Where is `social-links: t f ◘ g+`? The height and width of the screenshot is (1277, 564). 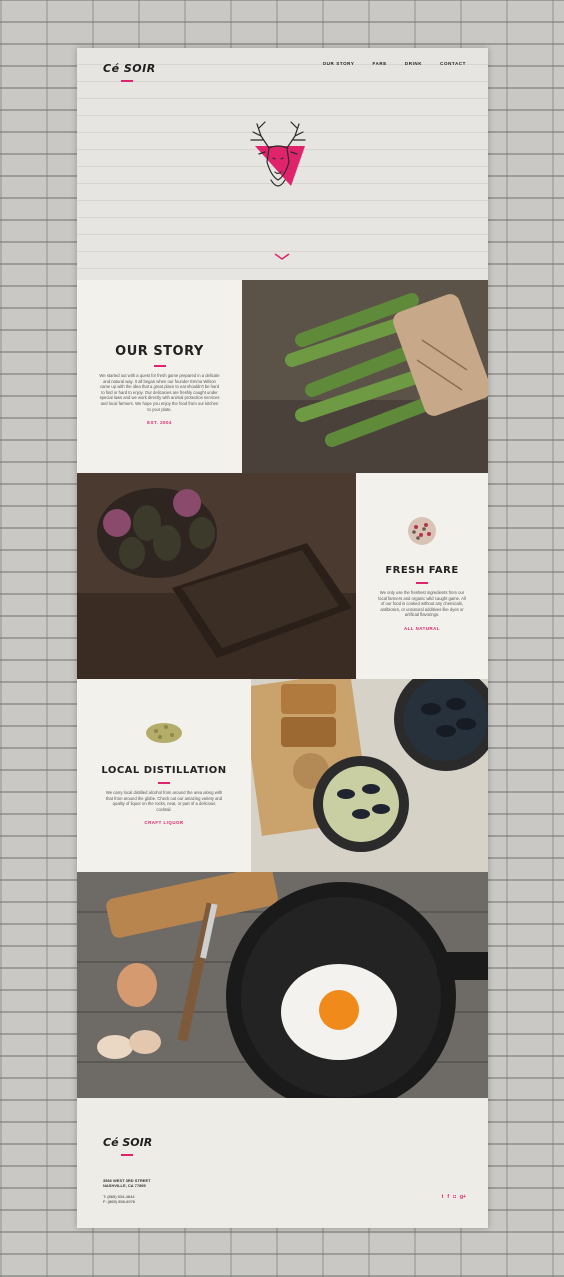
social-links: t f ◘ g+ is located at coordinates (454, 1197).